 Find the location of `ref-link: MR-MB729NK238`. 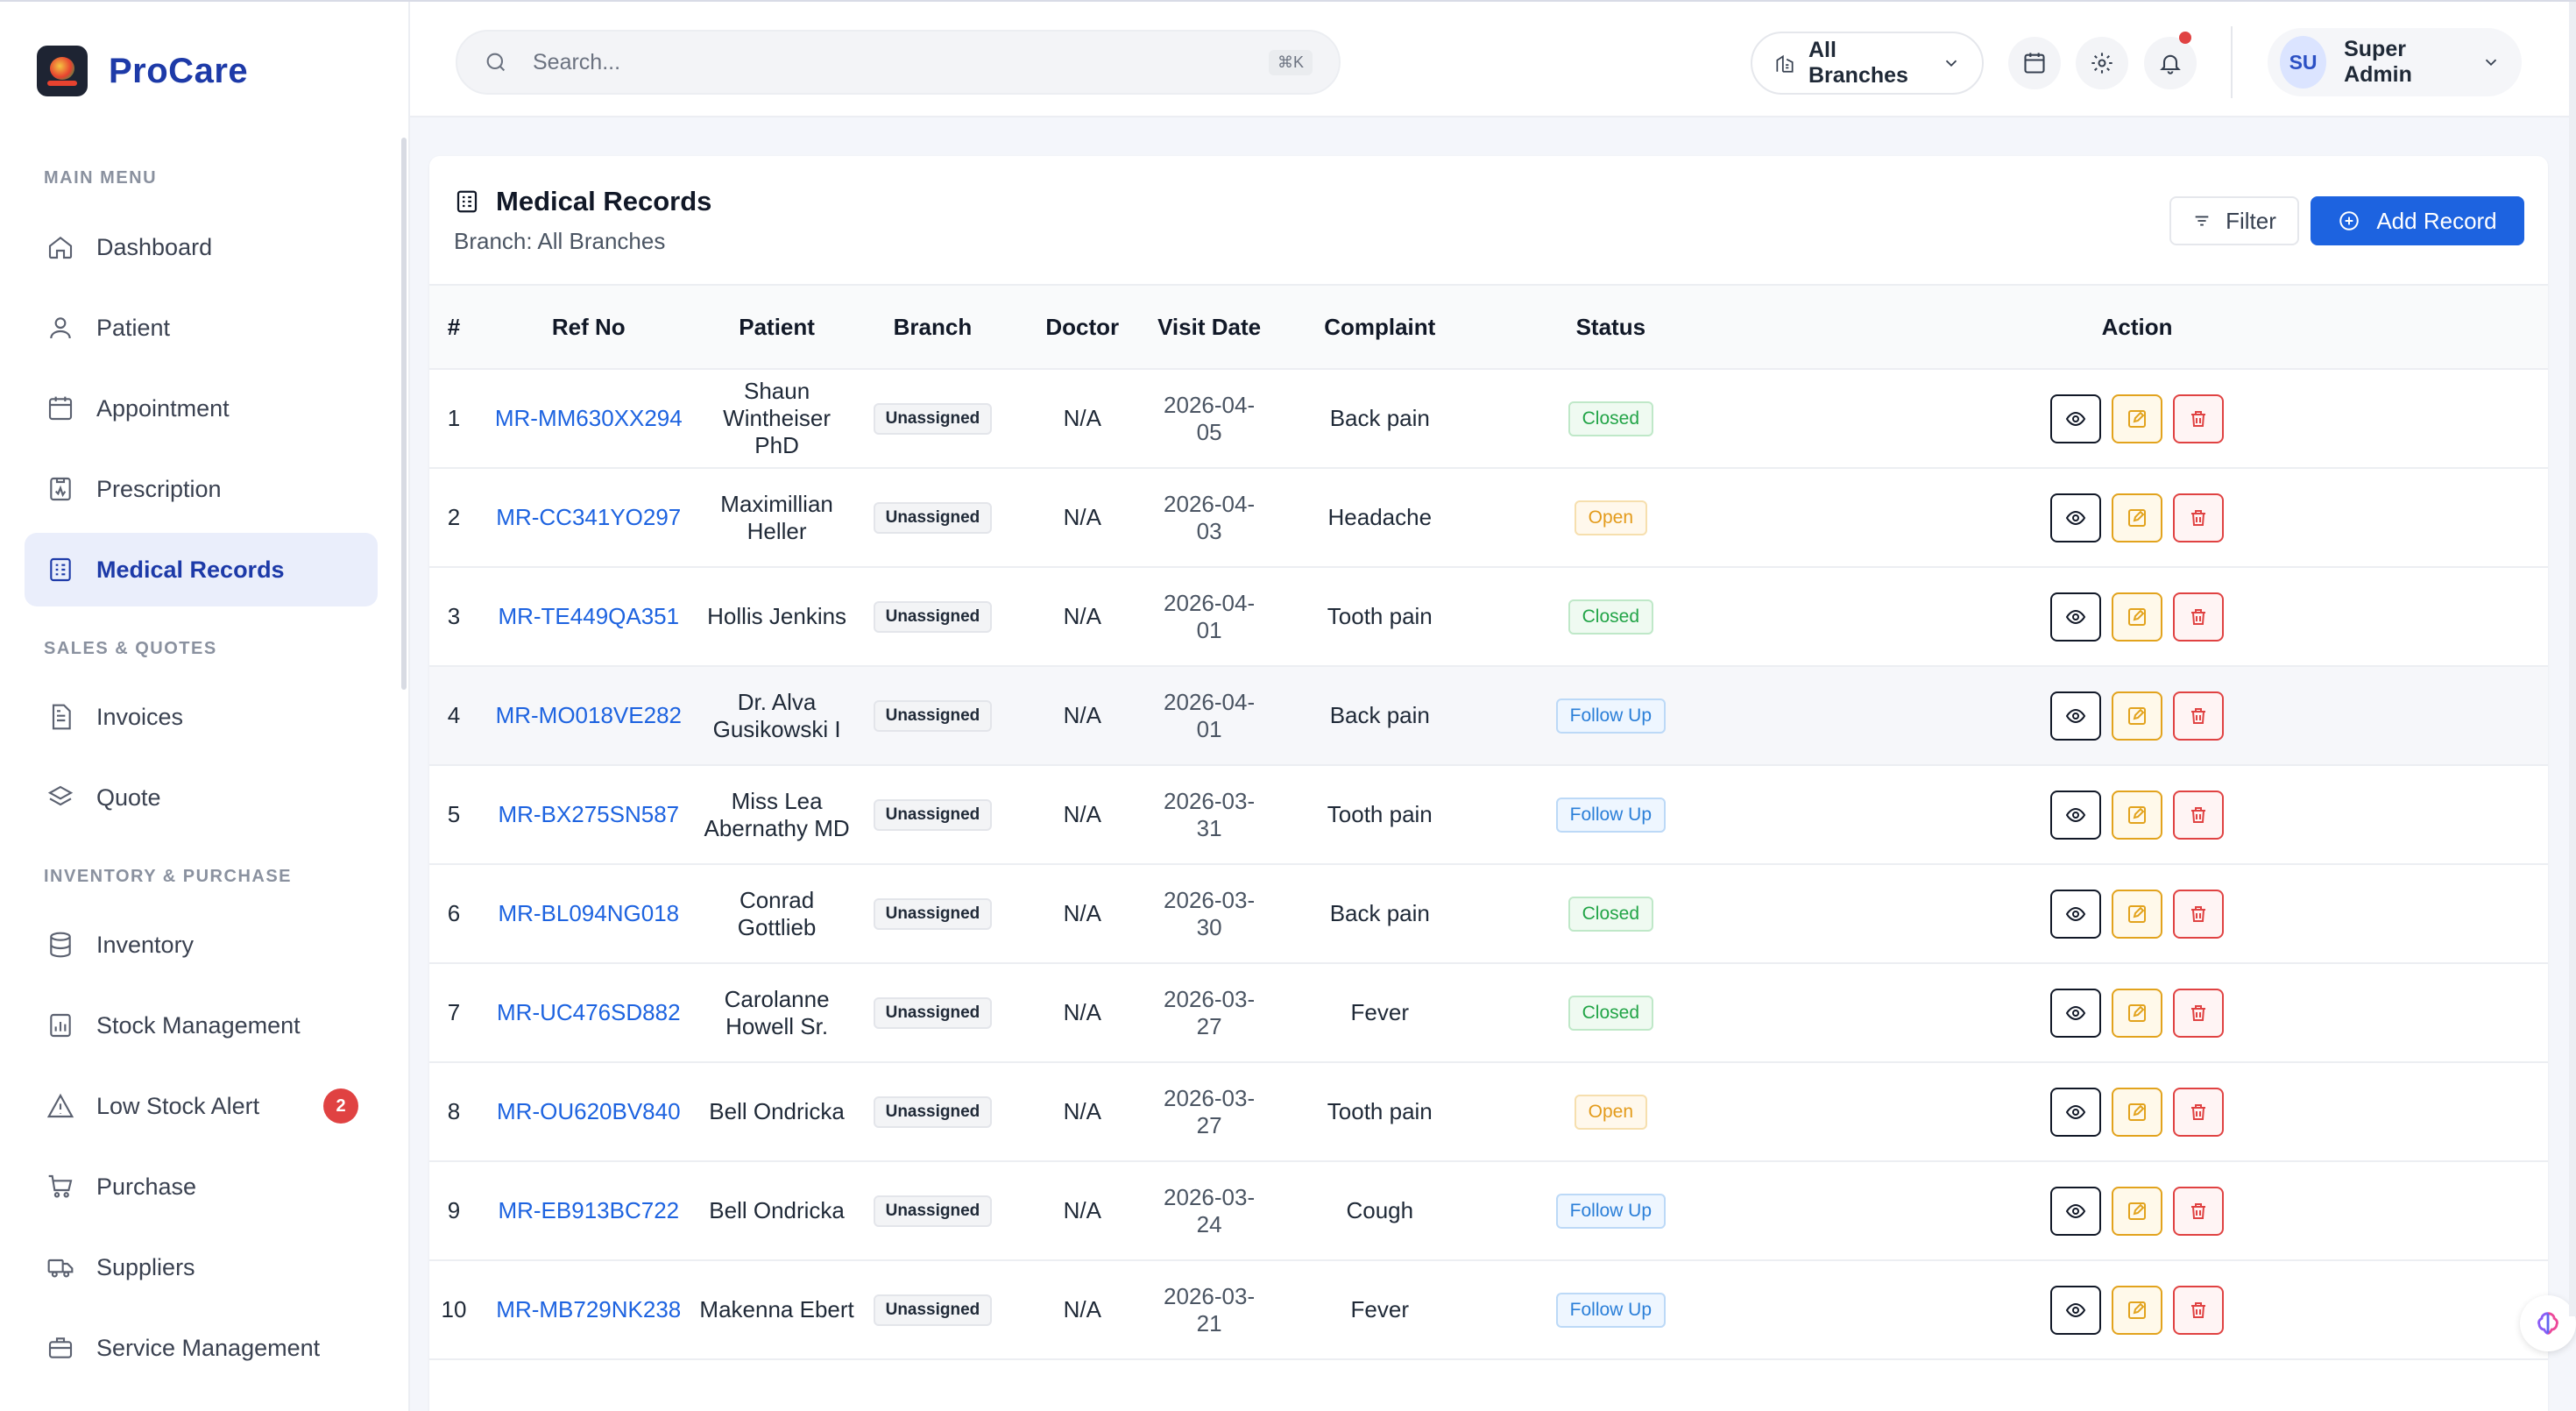

ref-link: MR-MB729NK238 is located at coordinates (588, 1309).